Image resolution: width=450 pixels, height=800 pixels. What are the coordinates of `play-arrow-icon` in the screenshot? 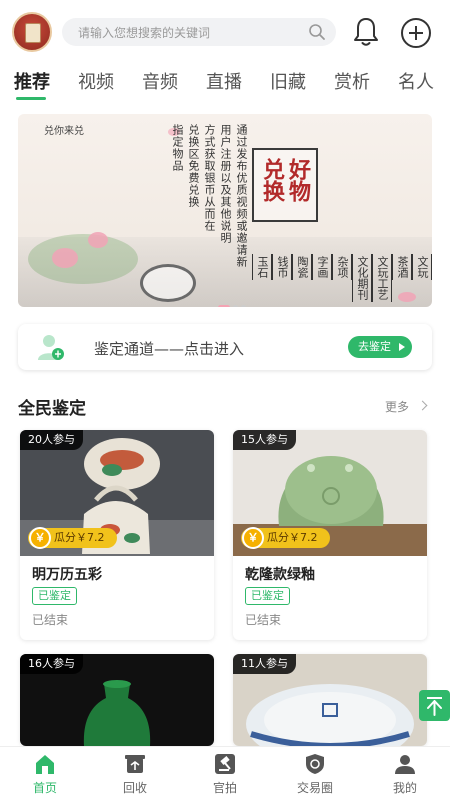 It's located at (402, 347).